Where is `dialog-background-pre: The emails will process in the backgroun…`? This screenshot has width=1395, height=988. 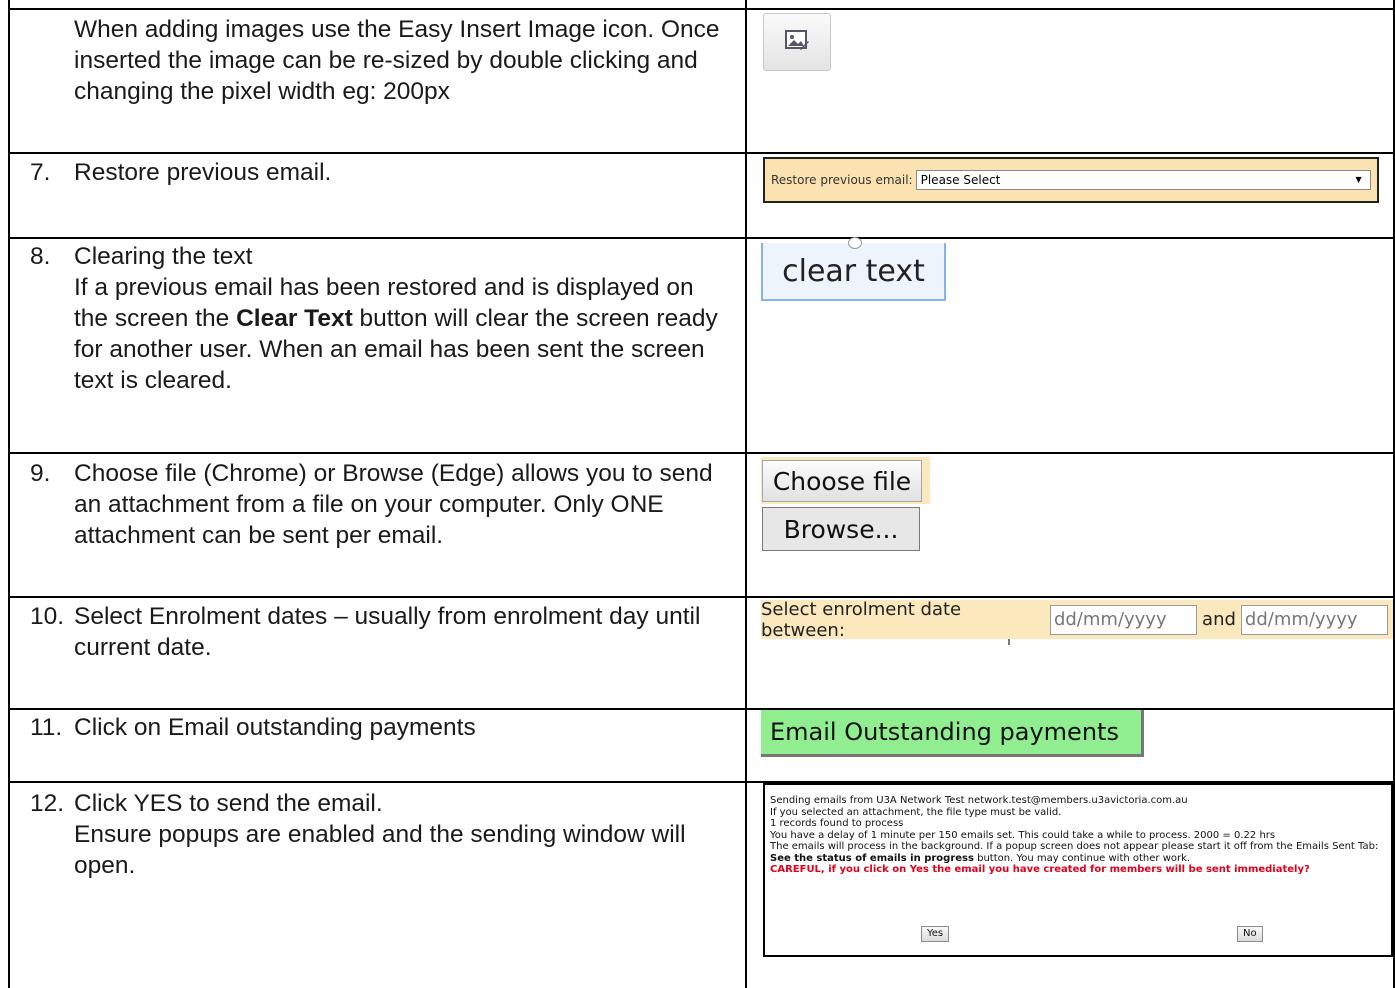
dialog-background-pre: The emails will process in the backgroun… is located at coordinates (1074, 846).